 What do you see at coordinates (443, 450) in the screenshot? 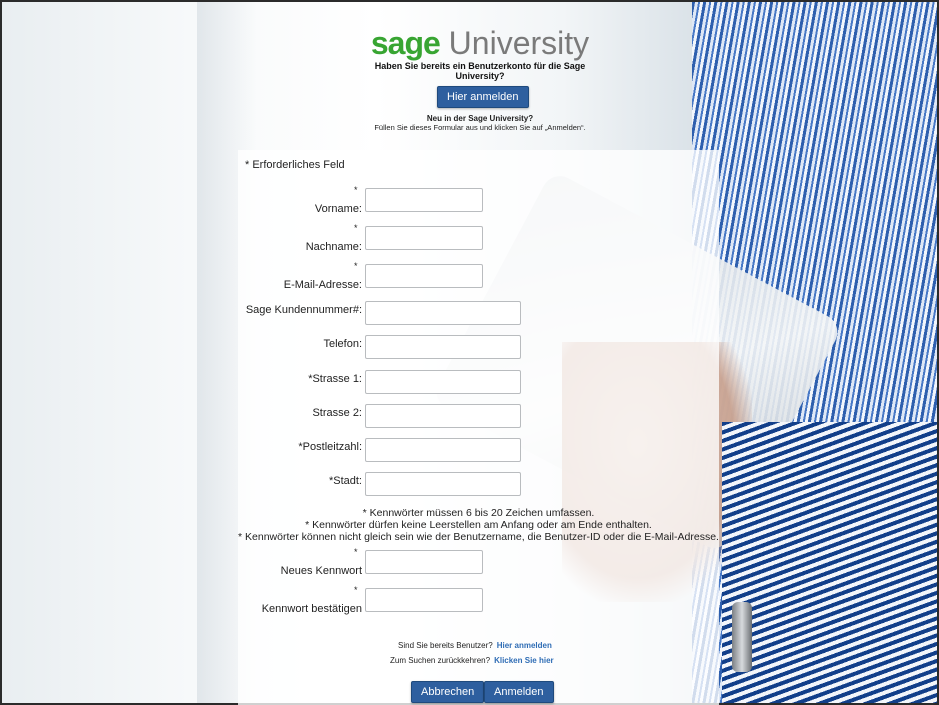
I see `postal-code-input` at bounding box center [443, 450].